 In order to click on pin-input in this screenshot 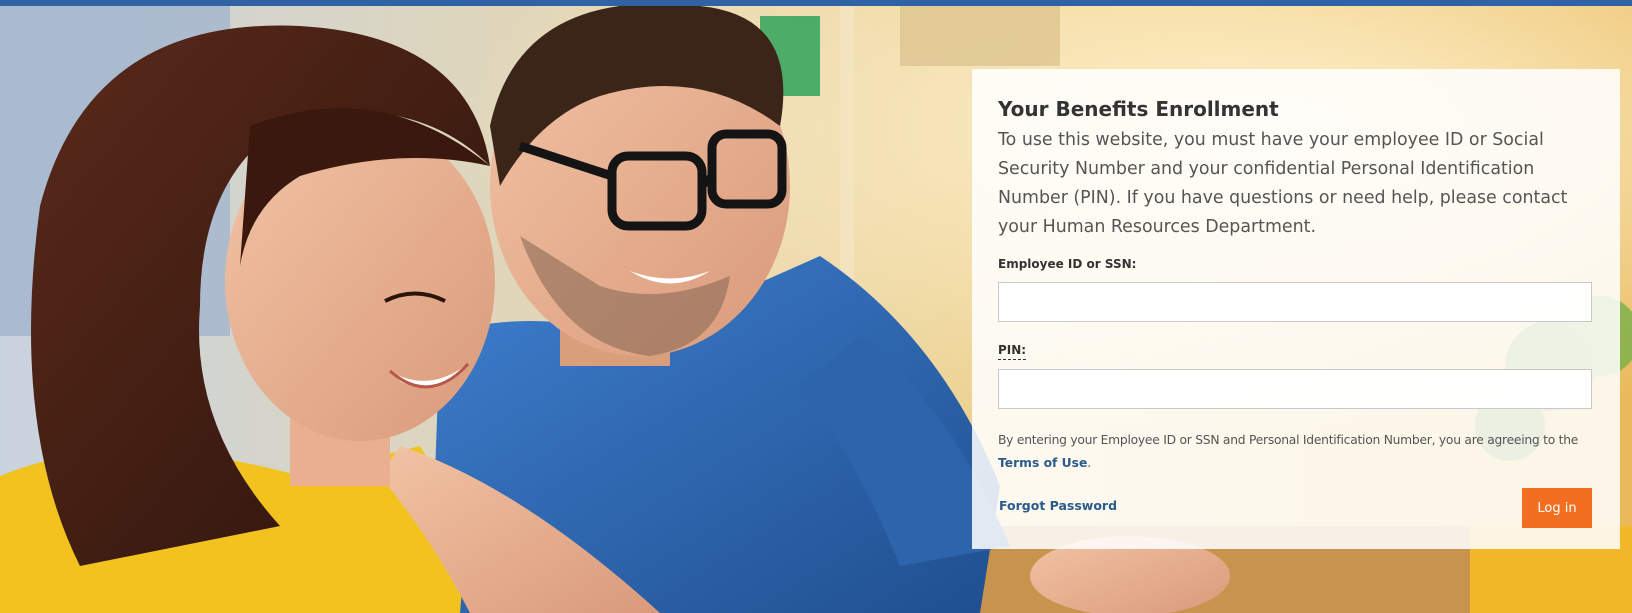, I will do `click(1295, 389)`.